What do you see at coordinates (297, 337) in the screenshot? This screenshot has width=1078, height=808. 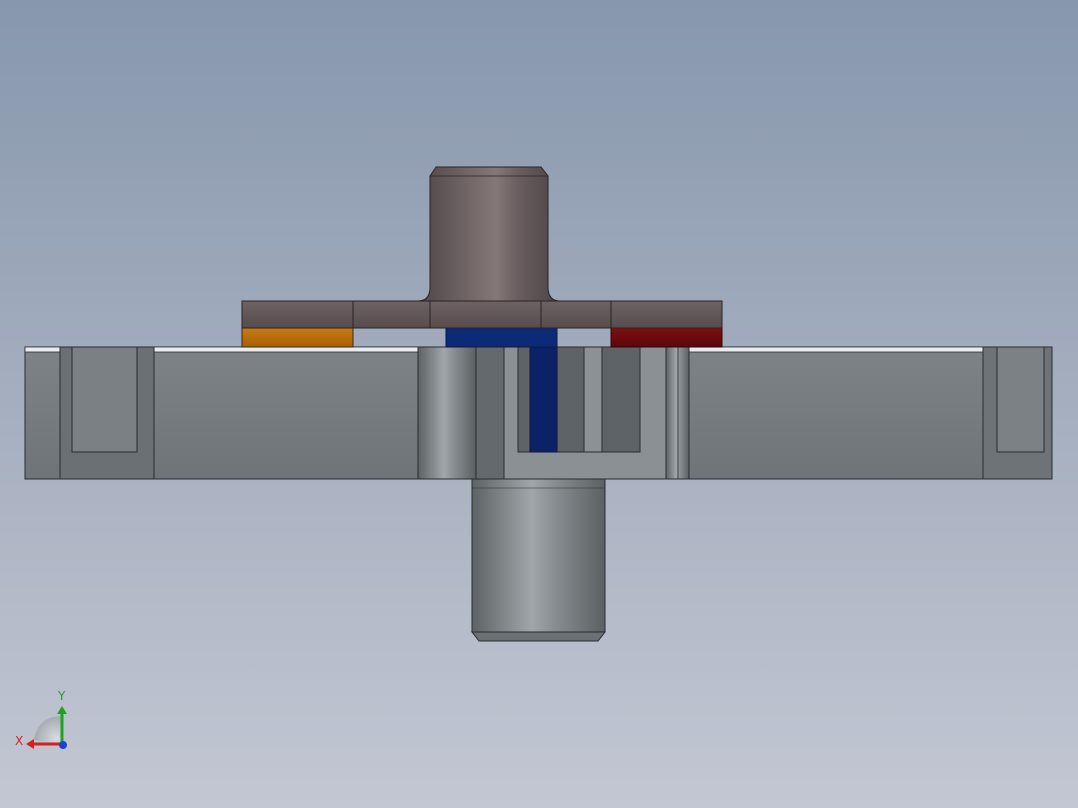 I see `orange-part` at bounding box center [297, 337].